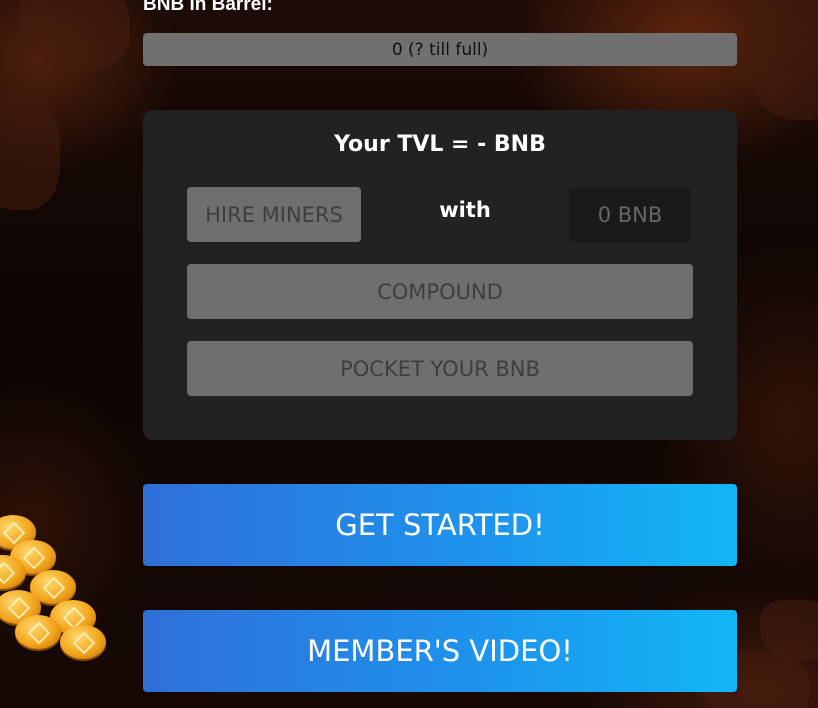 This screenshot has width=818, height=708. Describe the element at coordinates (440, 368) in the screenshot. I see `pocket-bnb-button: POCKET YOUR BNB` at that location.